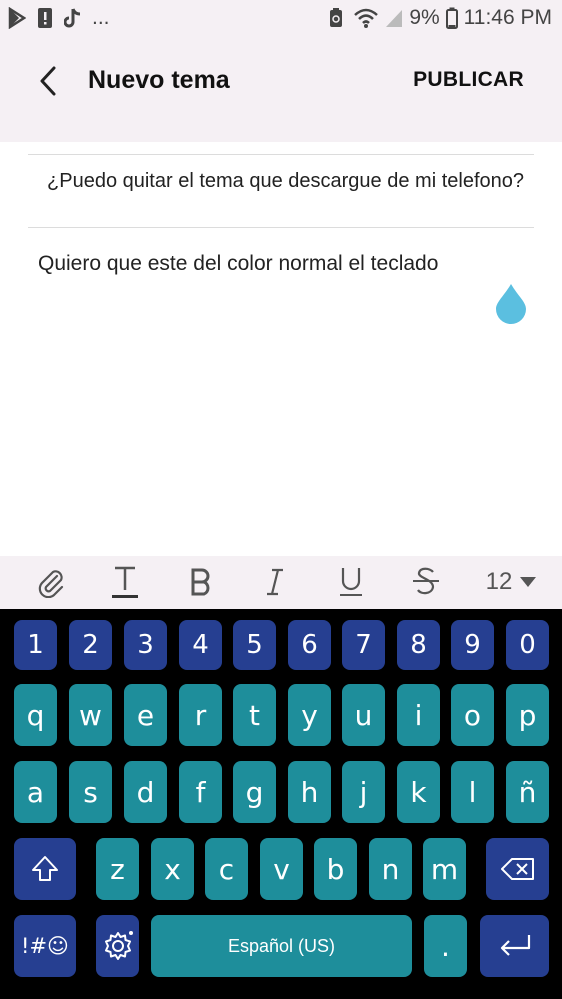  Describe the element at coordinates (45, 18) in the screenshot. I see `alert-icon` at that location.